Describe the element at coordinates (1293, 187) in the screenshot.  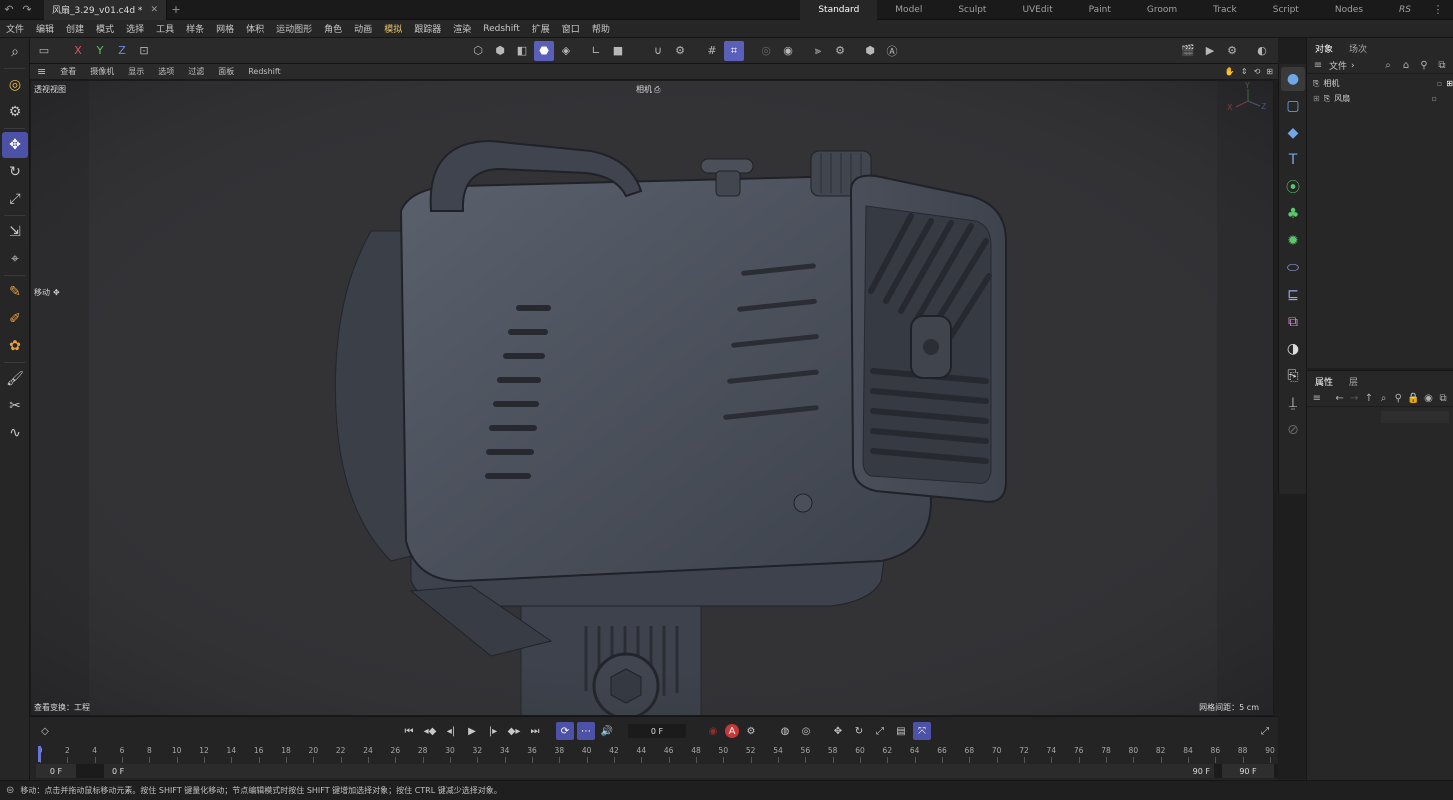
I see `cloner-icon: ⦿` at that location.